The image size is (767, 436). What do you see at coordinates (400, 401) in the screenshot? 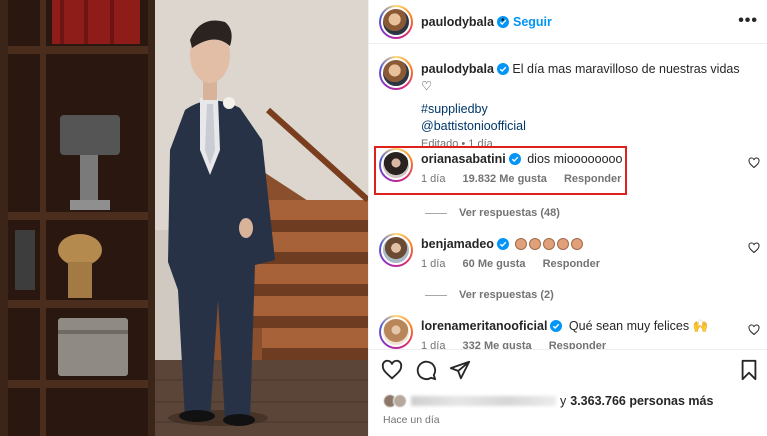
I see `liker-avatar` at bounding box center [400, 401].